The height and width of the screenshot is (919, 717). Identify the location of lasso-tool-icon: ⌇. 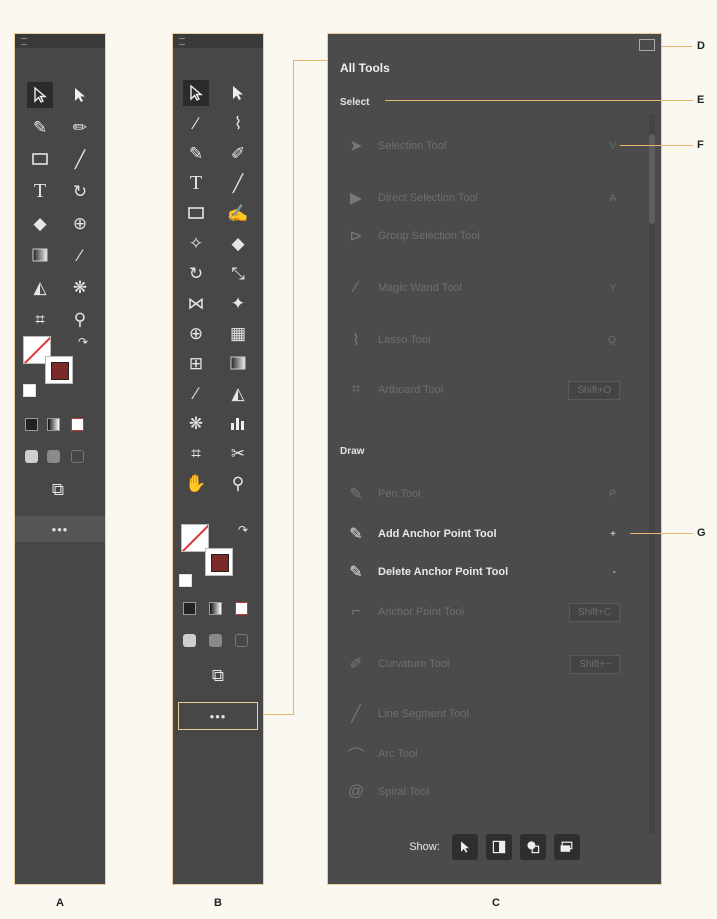
(238, 123).